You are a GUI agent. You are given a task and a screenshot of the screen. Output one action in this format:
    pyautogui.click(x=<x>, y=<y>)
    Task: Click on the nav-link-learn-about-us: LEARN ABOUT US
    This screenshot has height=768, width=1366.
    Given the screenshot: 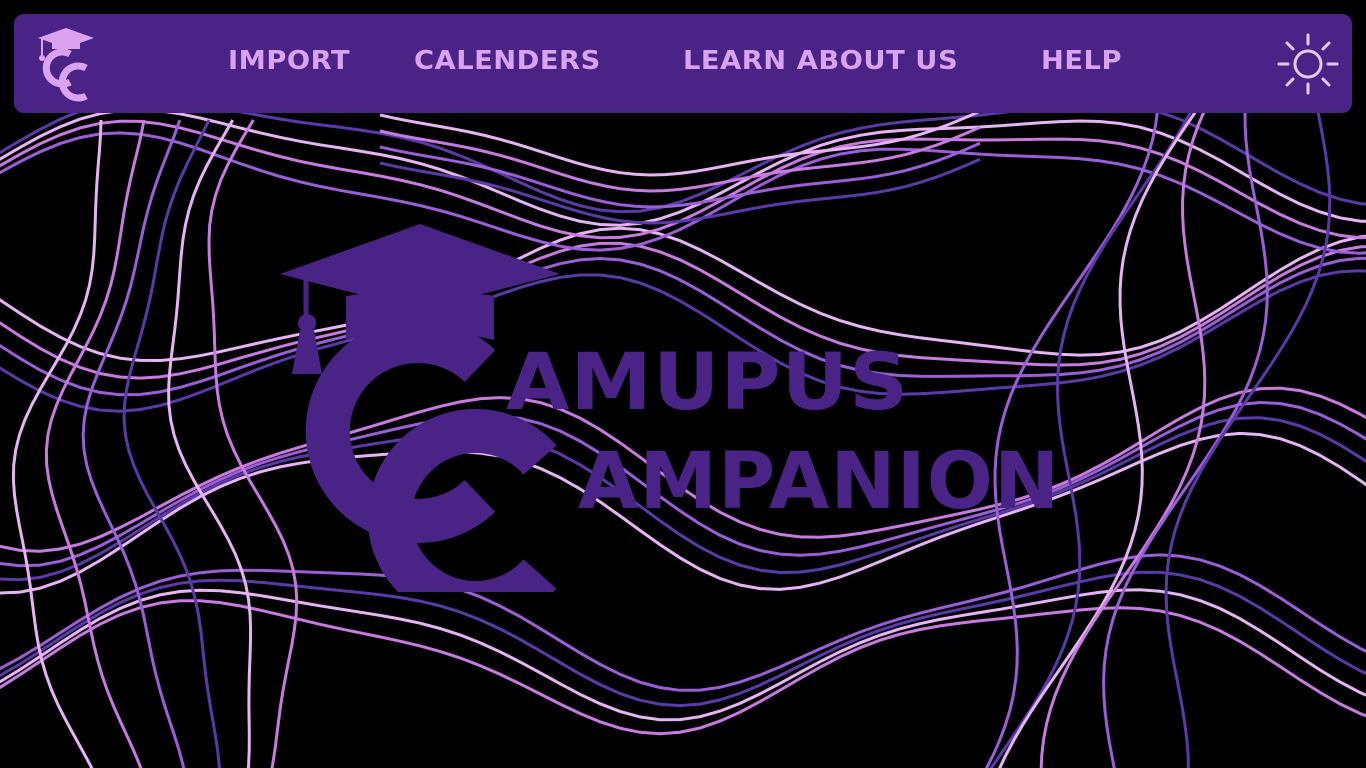 What is the action you would take?
    pyautogui.click(x=820, y=61)
    